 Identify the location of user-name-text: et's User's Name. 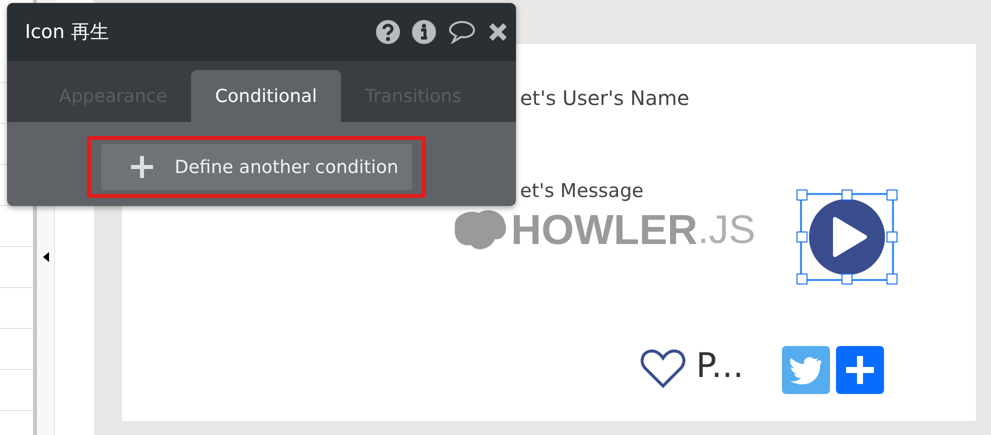
(605, 98).